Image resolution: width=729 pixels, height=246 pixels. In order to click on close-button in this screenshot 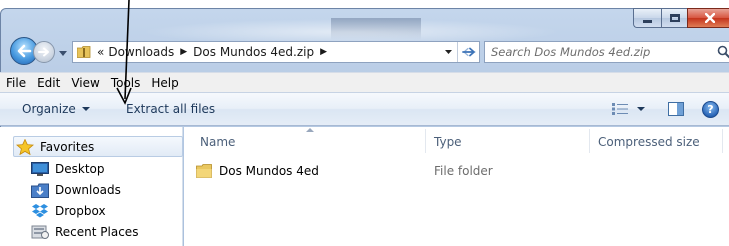, I will do `click(708, 18)`.